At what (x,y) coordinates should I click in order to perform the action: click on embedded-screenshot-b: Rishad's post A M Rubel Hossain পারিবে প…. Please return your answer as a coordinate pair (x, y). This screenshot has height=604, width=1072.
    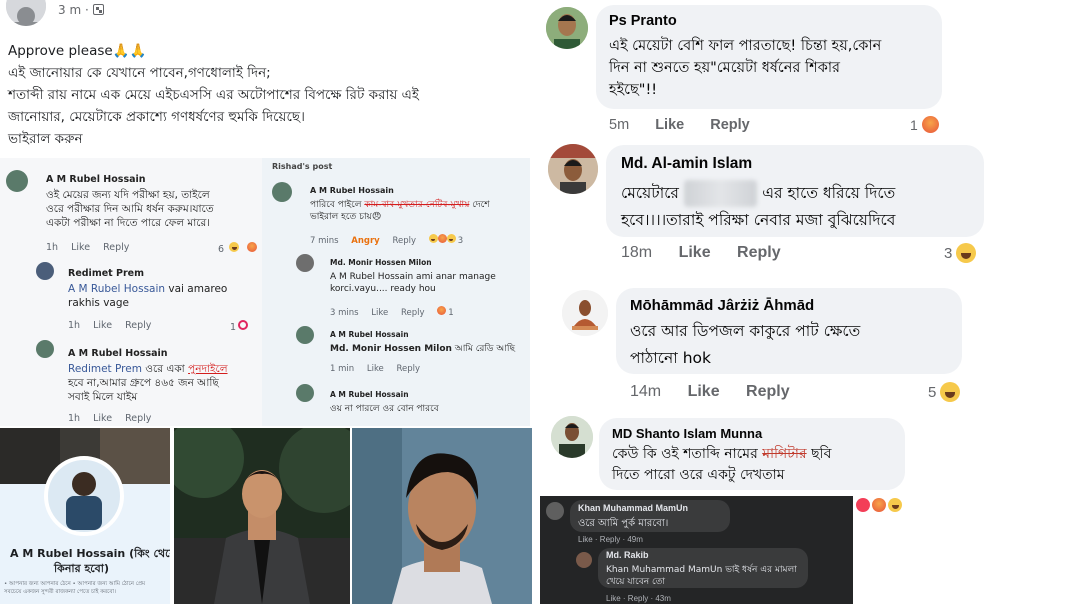
    Looking at the image, I should click on (396, 292).